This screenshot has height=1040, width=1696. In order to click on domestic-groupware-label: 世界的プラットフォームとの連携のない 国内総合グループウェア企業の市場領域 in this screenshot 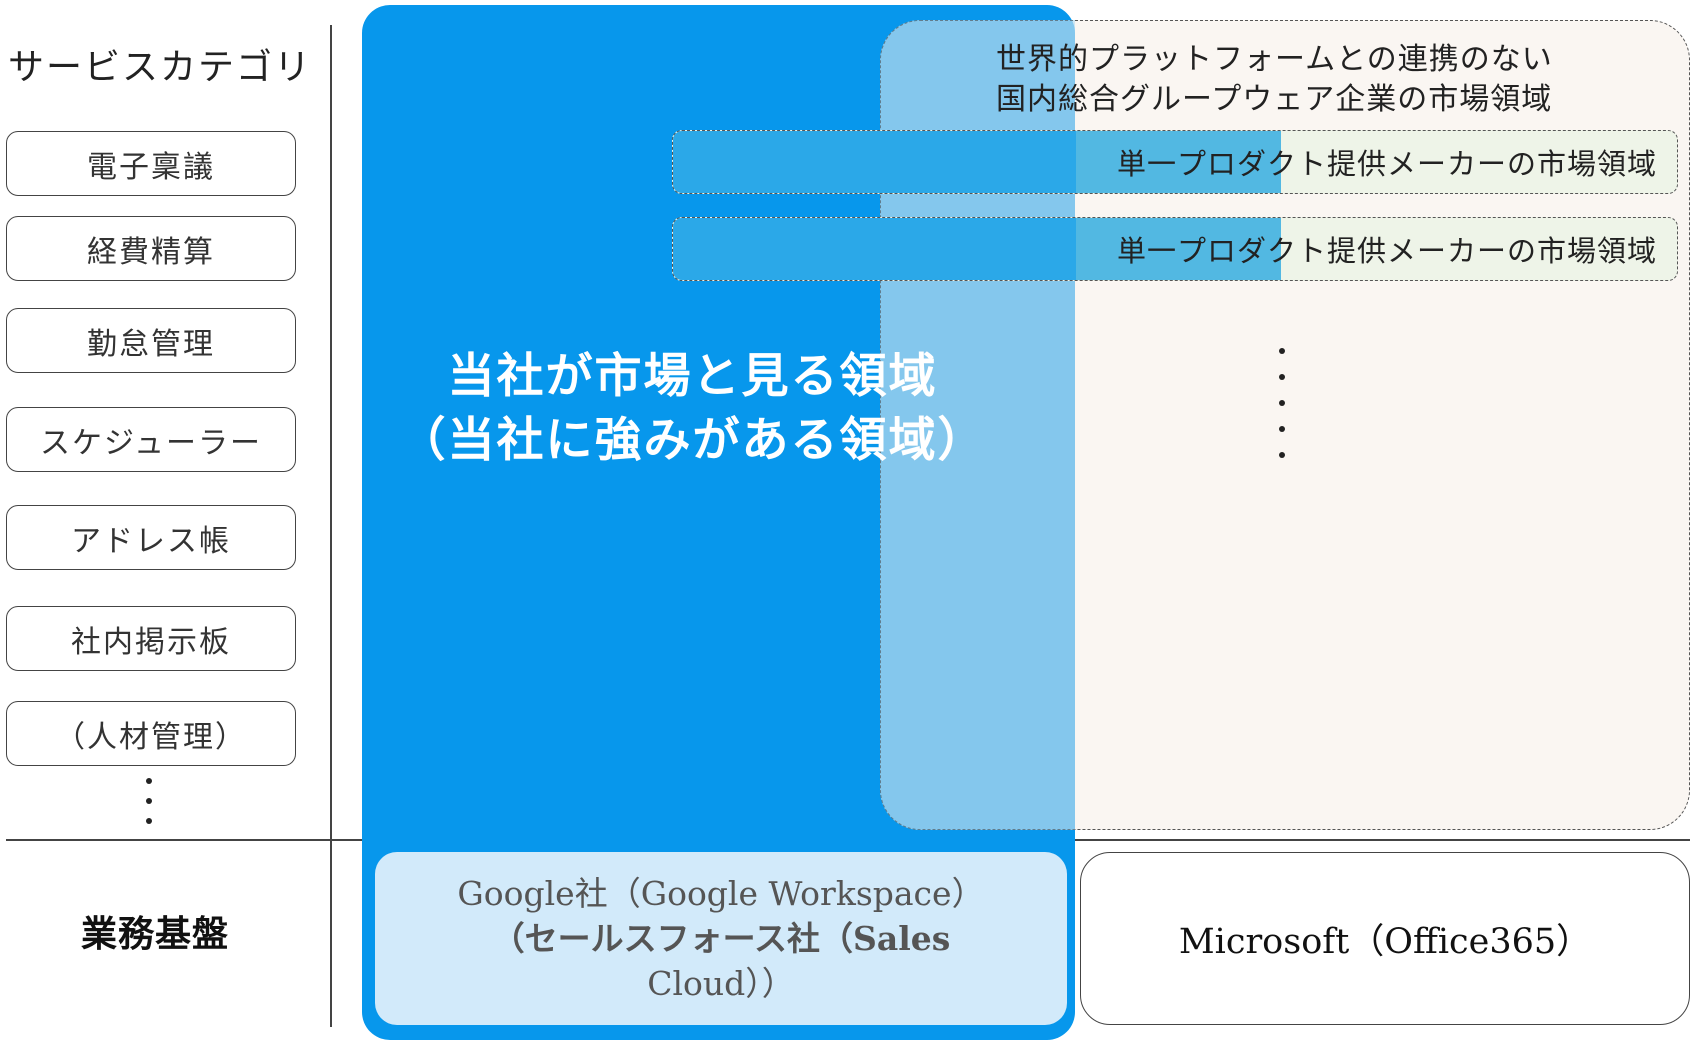, I will do `click(1336, 80)`.